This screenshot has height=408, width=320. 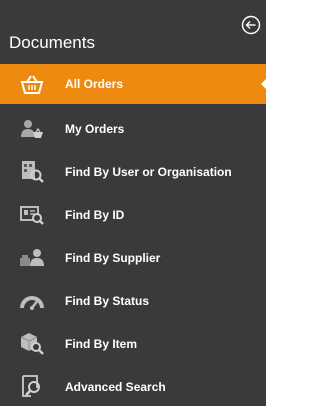 What do you see at coordinates (32, 258) in the screenshot?
I see `supplier-icon` at bounding box center [32, 258].